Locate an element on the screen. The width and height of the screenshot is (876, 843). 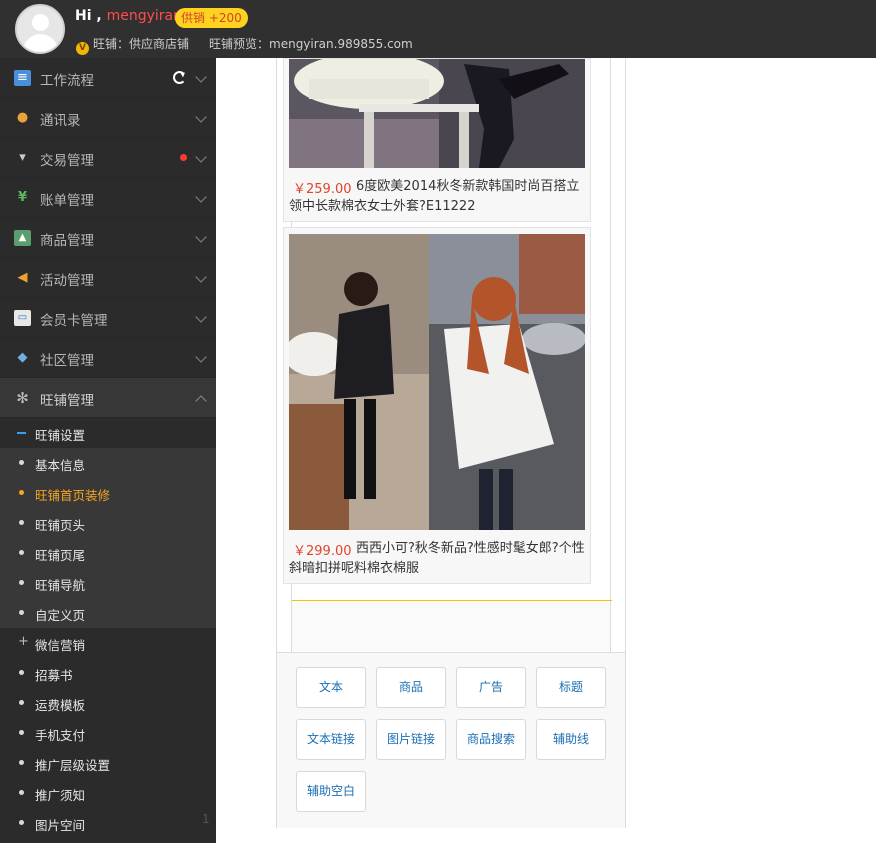
shop-preview-link: 旺铺预览：mengyiran.989855.com is located at coordinates (311, 44).